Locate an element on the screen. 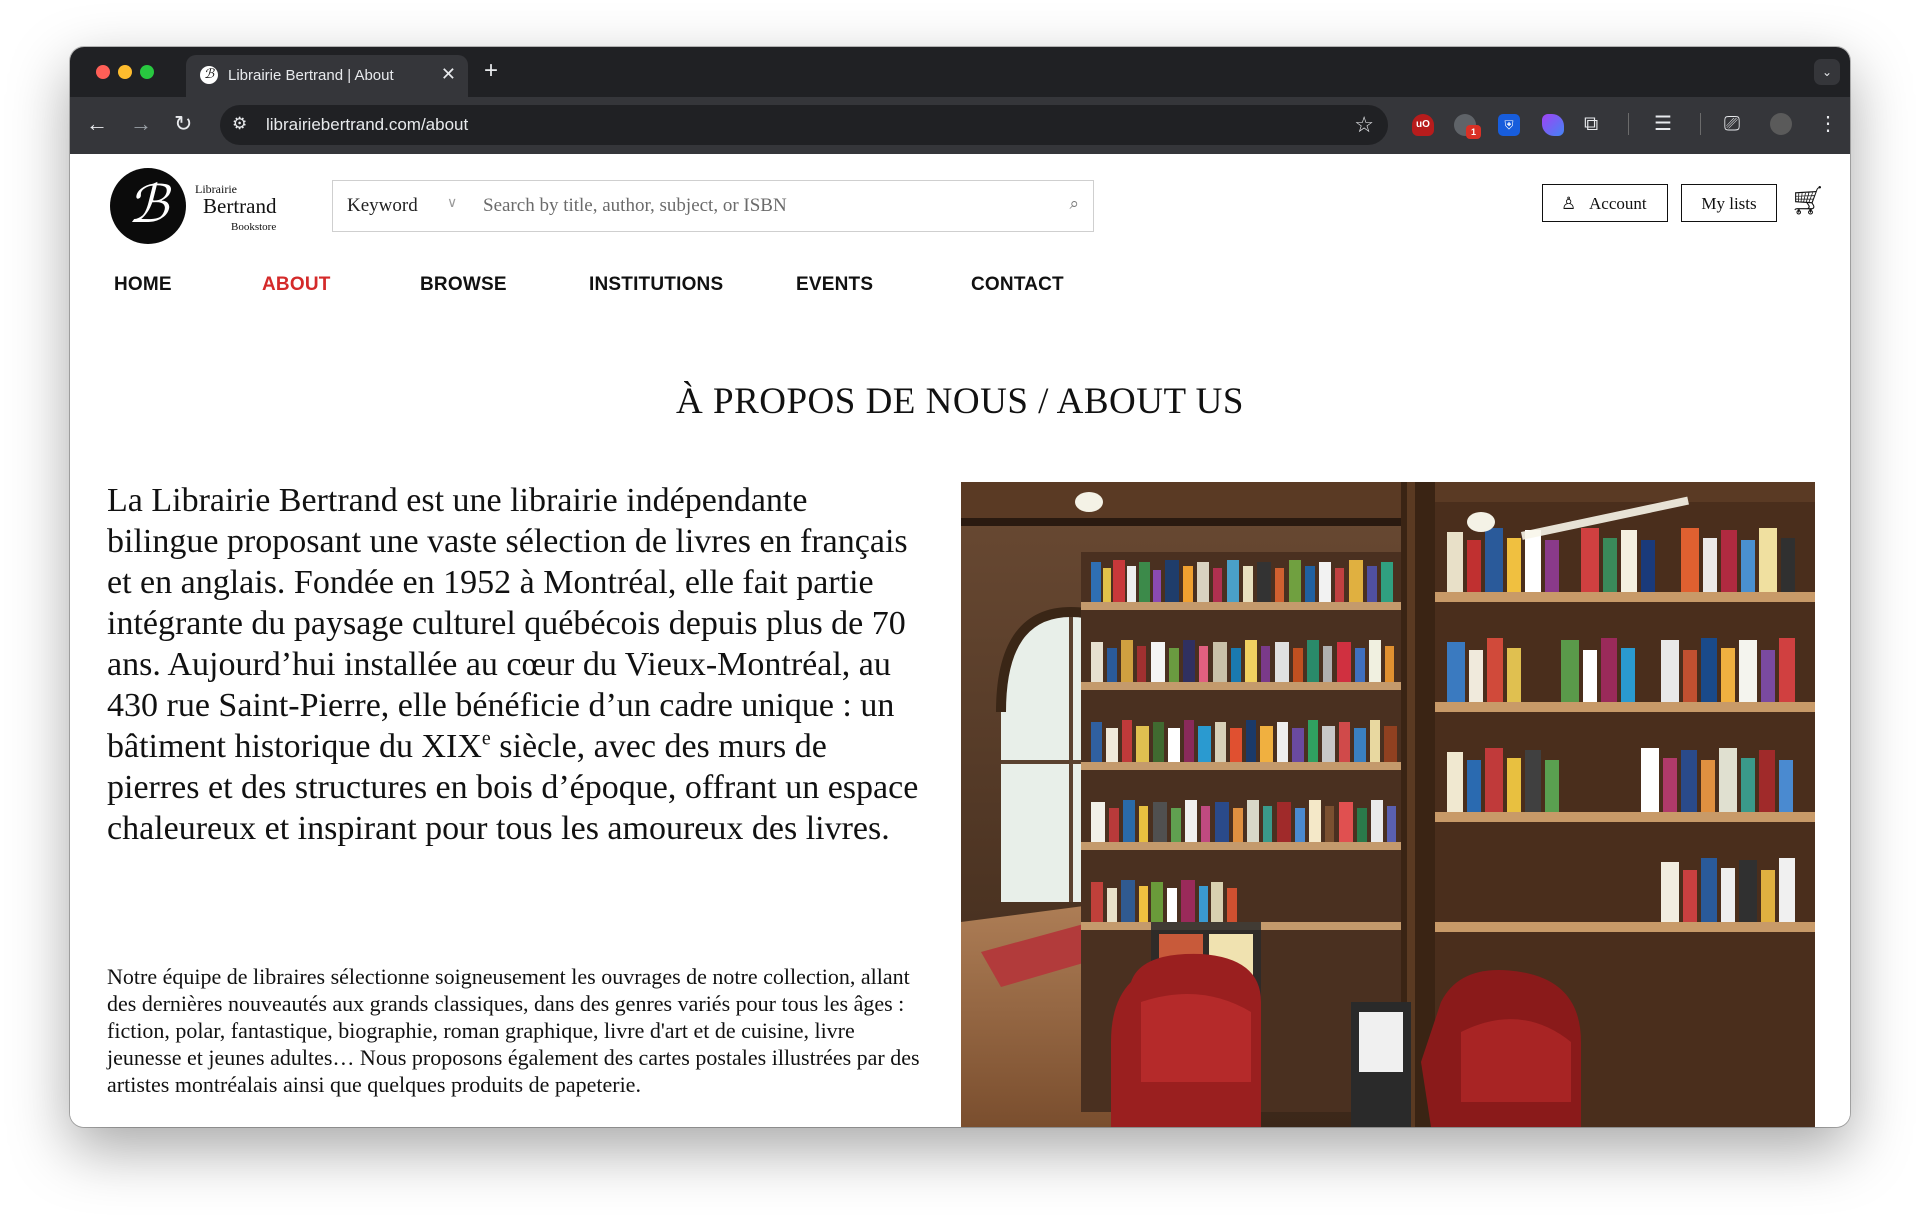  favicon-icon: ℬ is located at coordinates (209, 75).